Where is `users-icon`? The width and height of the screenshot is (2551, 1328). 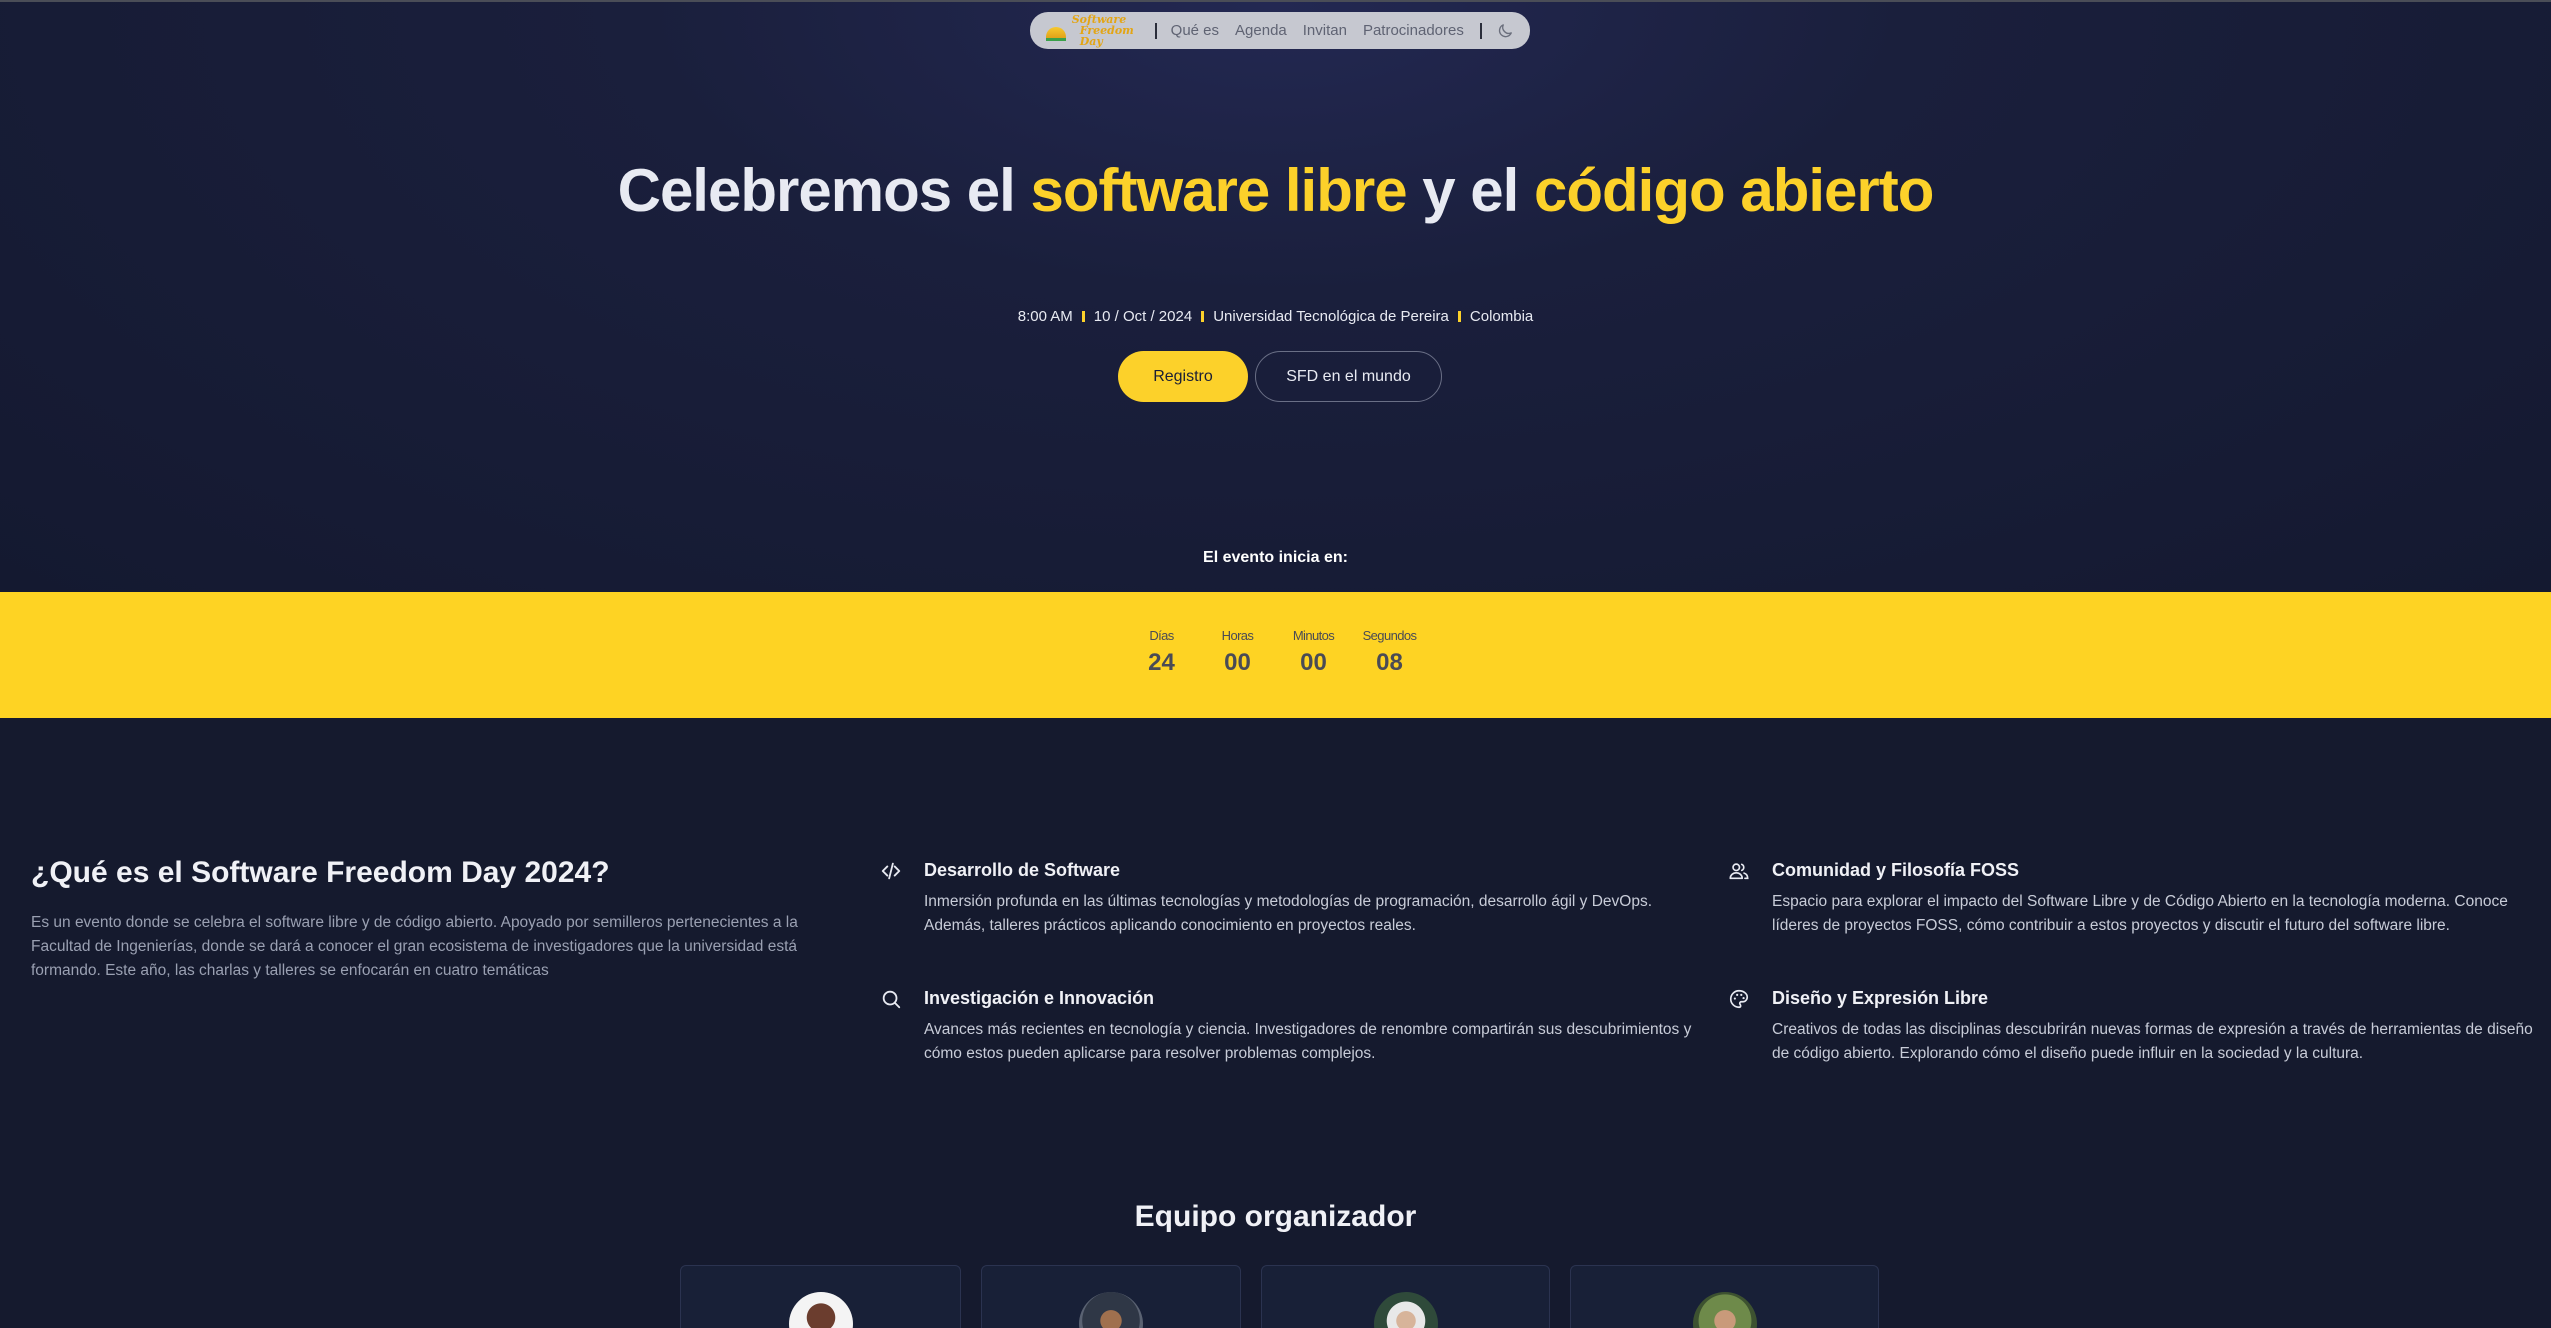
users-icon is located at coordinates (1739, 871).